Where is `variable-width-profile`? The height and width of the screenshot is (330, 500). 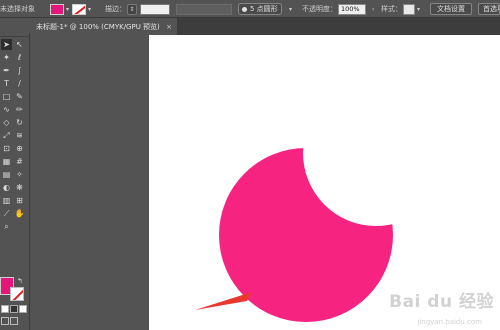
variable-width-profile is located at coordinates (204, 9).